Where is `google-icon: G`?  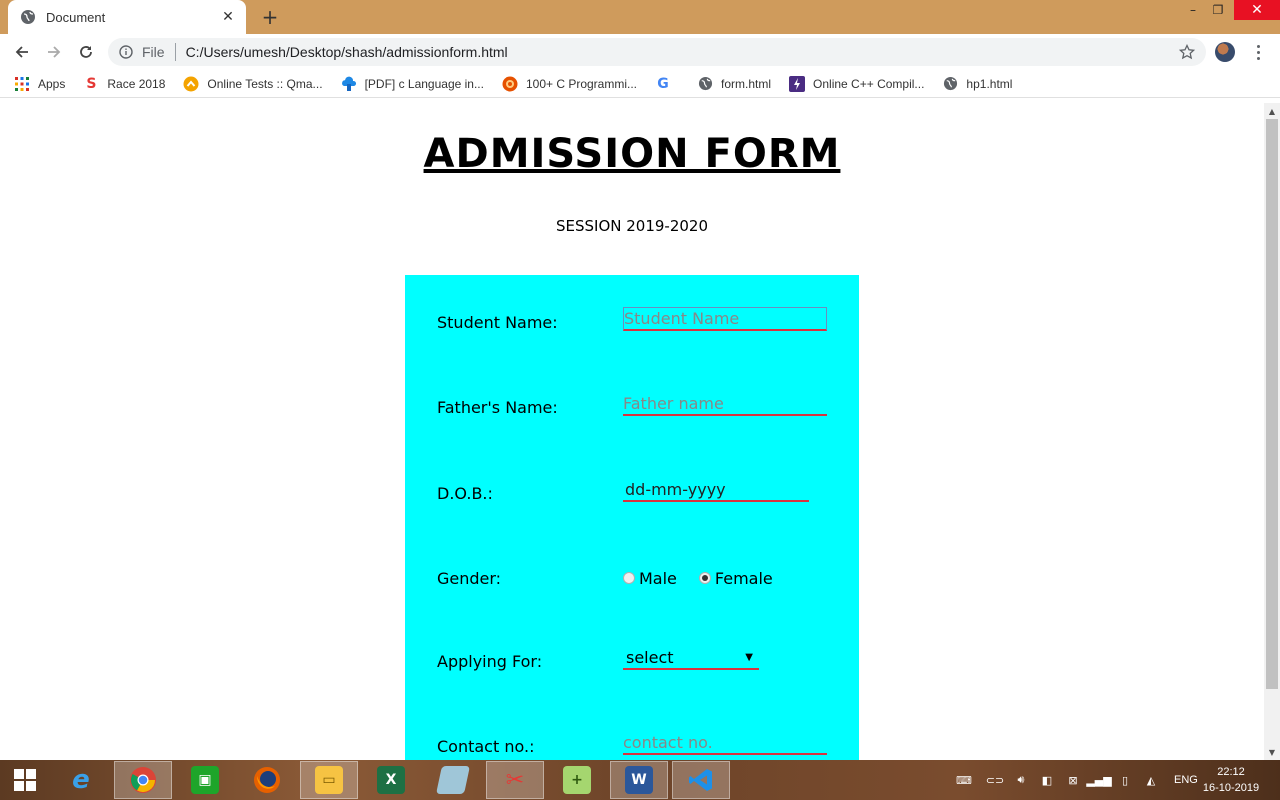
google-icon: G is located at coordinates (663, 83).